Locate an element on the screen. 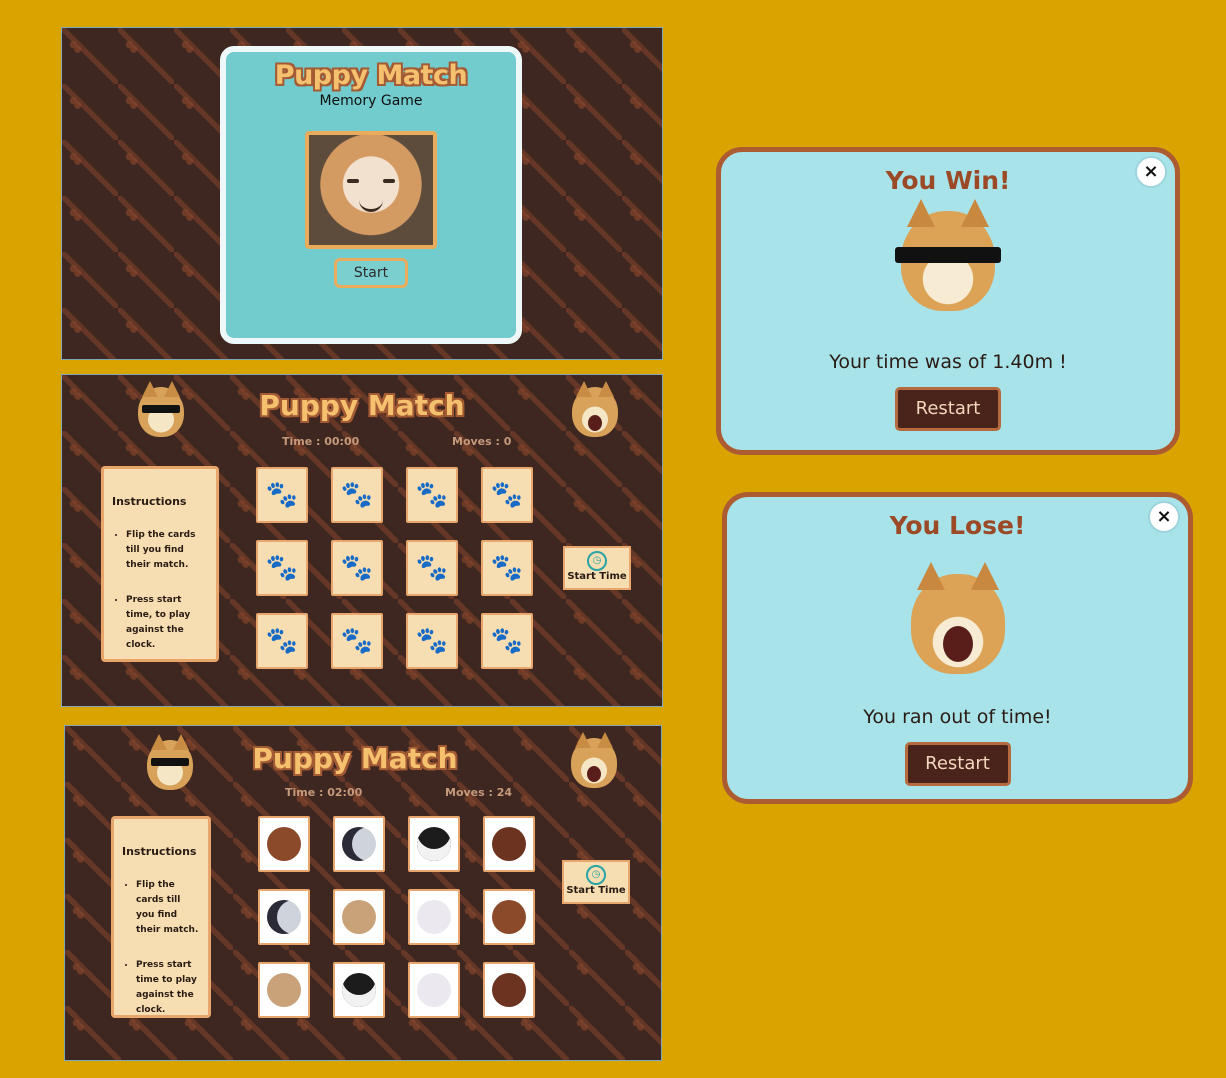 This screenshot has width=1226, height=1078. card-grid: 🐾 🐾 🐾 🐾 🐾 🐾 🐾 🐾 🐾 🐾 🐾 🐾 is located at coordinates (394, 568).